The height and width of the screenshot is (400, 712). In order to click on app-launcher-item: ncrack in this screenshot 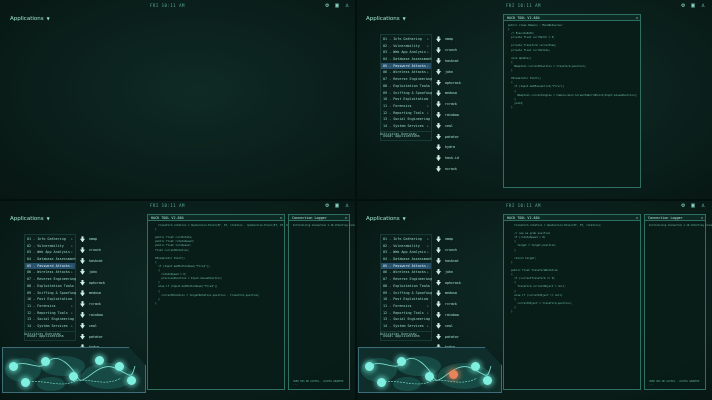, I will do `click(448, 169)`.